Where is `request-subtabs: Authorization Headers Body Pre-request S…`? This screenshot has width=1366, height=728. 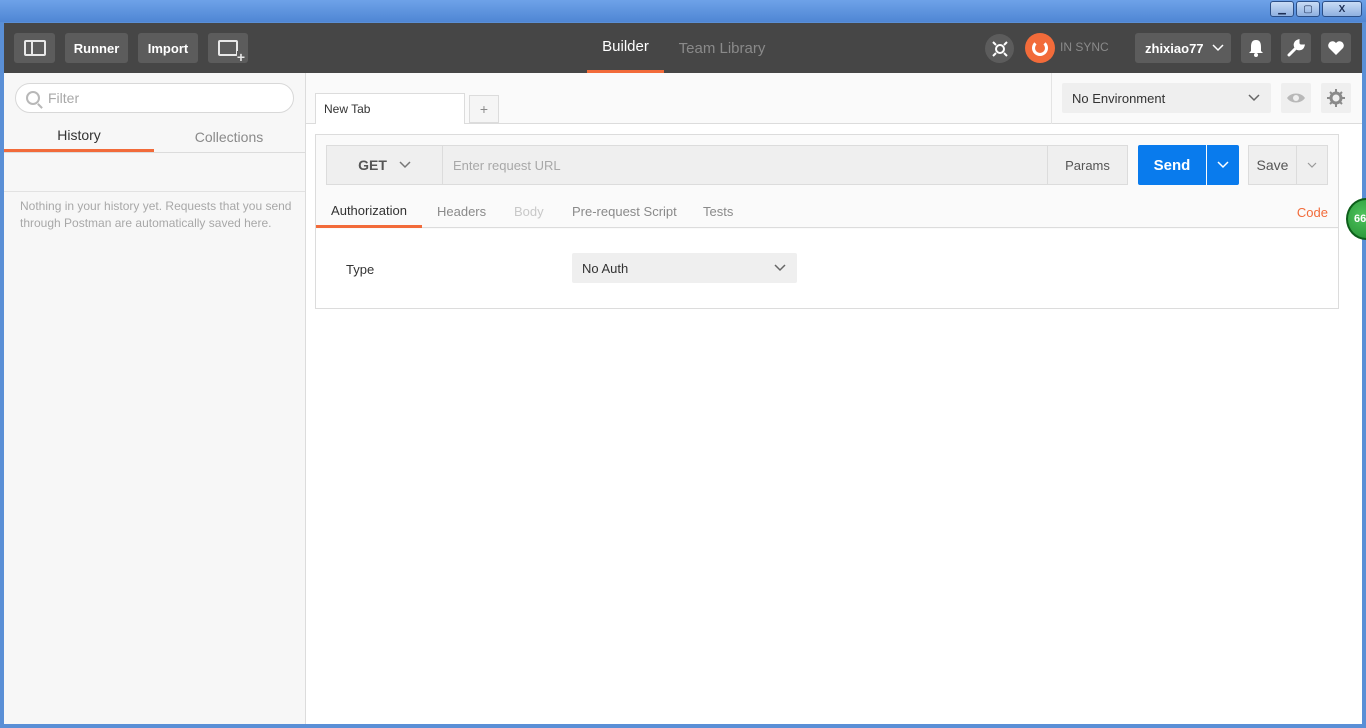
request-subtabs: Authorization Headers Body Pre-request S… is located at coordinates (827, 211).